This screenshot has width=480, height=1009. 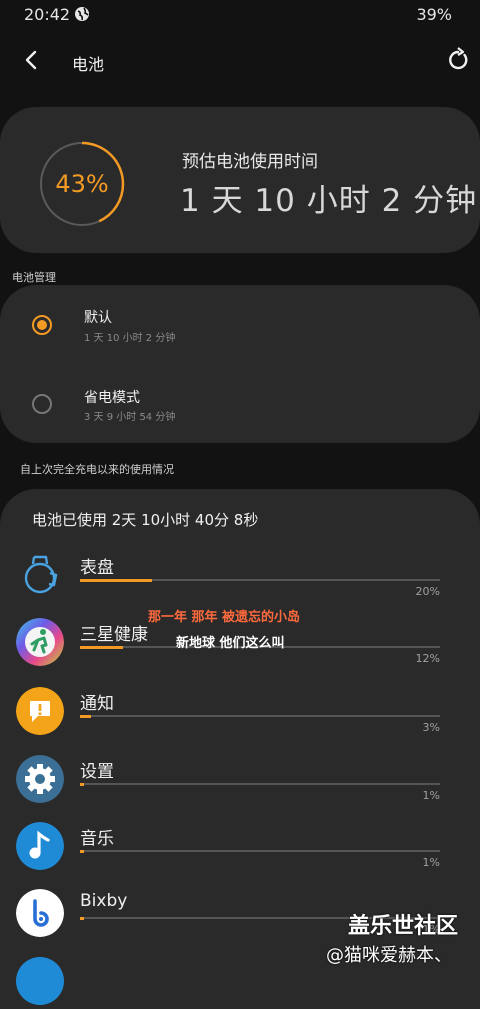 What do you see at coordinates (40, 981) in the screenshot?
I see `partial-app-icon` at bounding box center [40, 981].